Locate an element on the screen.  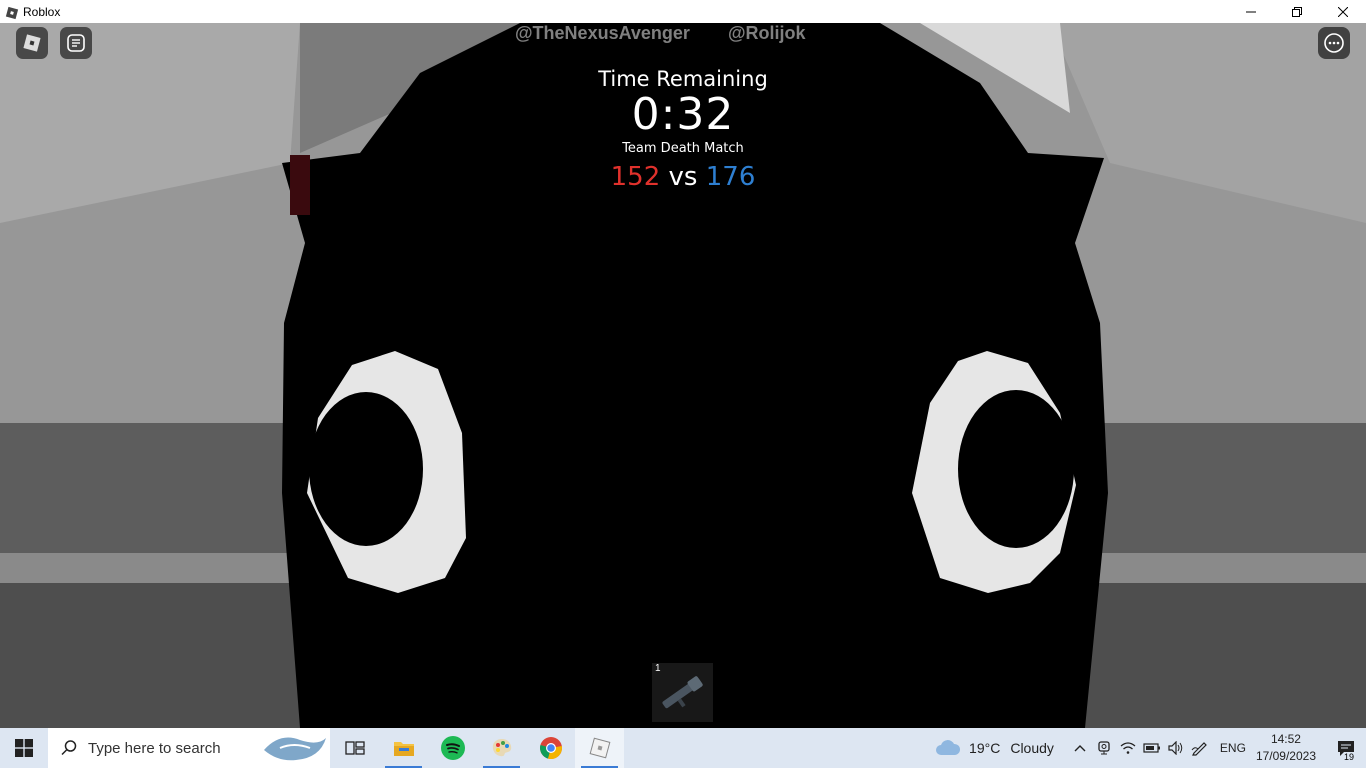
webcam-tray-button is located at coordinates (1104, 748).